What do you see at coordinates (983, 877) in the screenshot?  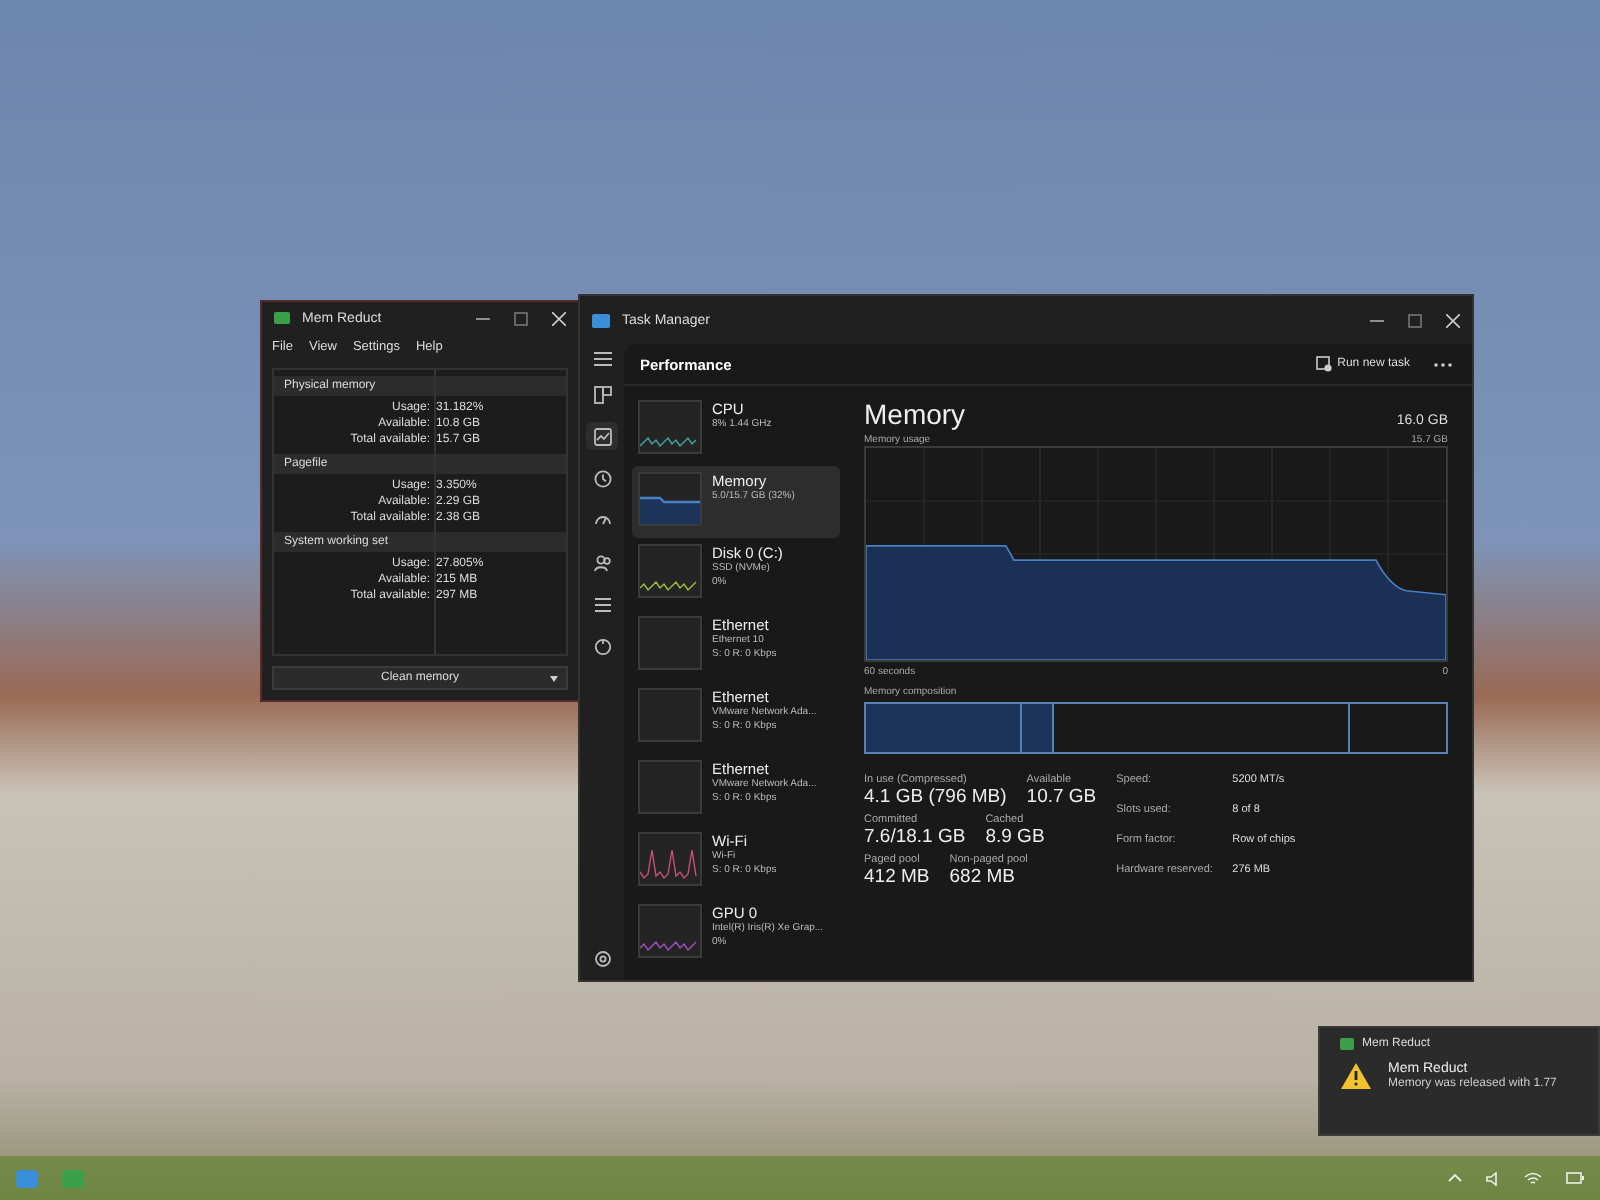 I see `stat-value: 682 MB` at bounding box center [983, 877].